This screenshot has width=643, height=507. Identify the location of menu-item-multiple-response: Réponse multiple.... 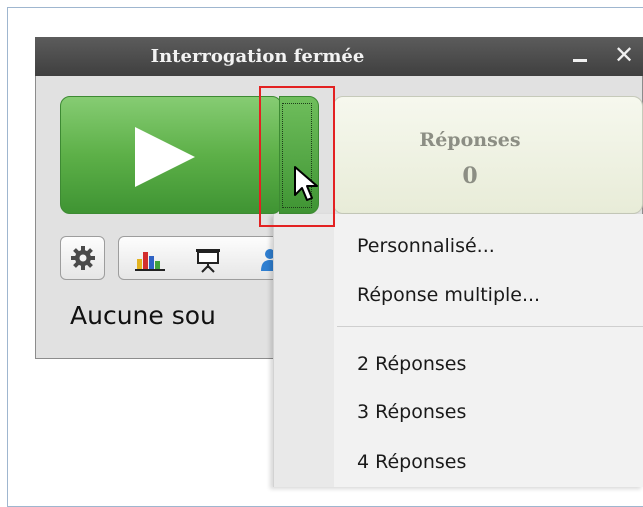
(448, 295).